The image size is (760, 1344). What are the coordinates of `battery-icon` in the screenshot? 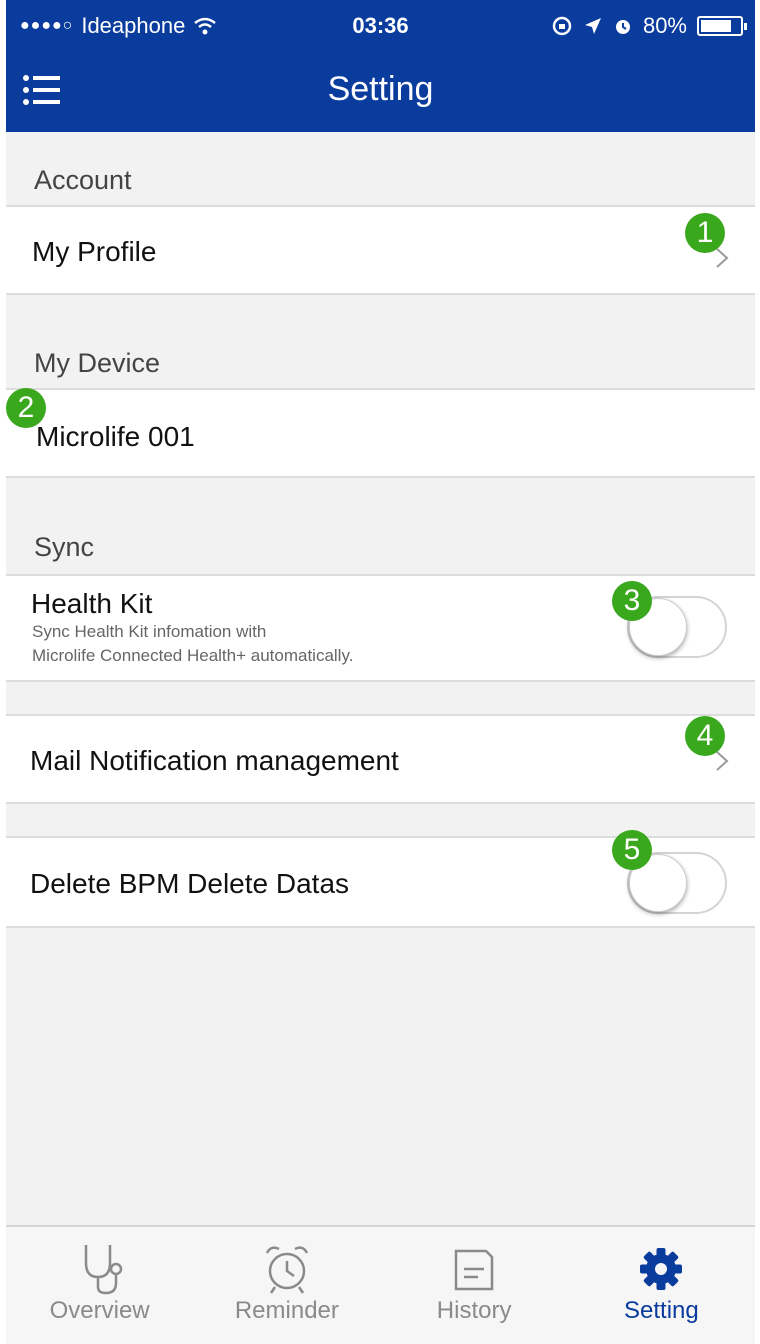 It's located at (722, 26).